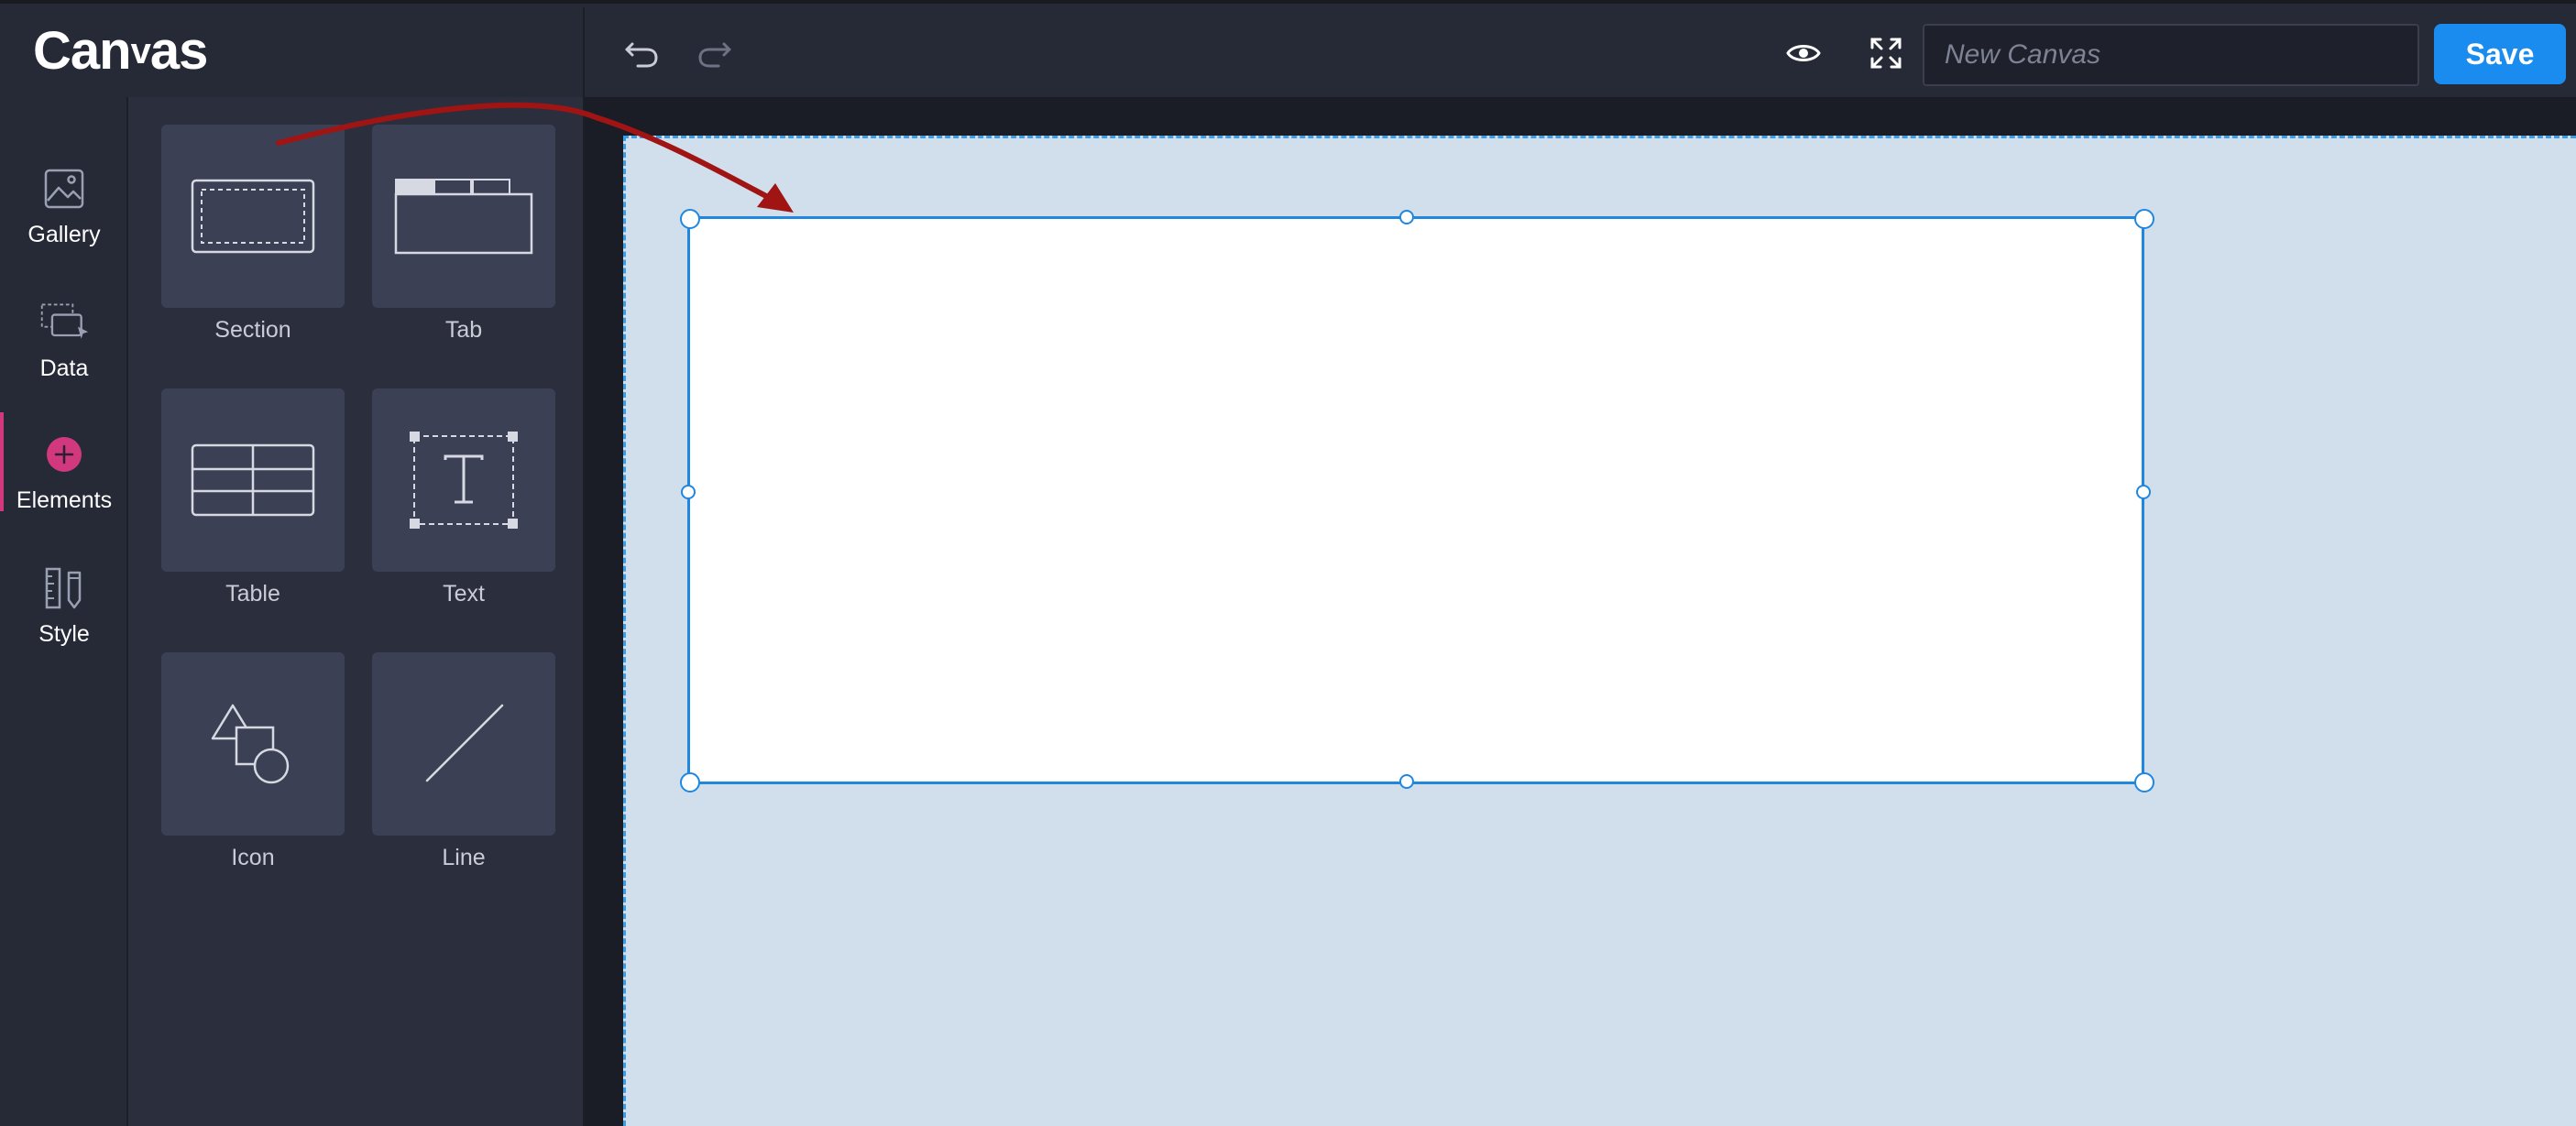  What do you see at coordinates (1406, 217) in the screenshot?
I see `resize-handle-top` at bounding box center [1406, 217].